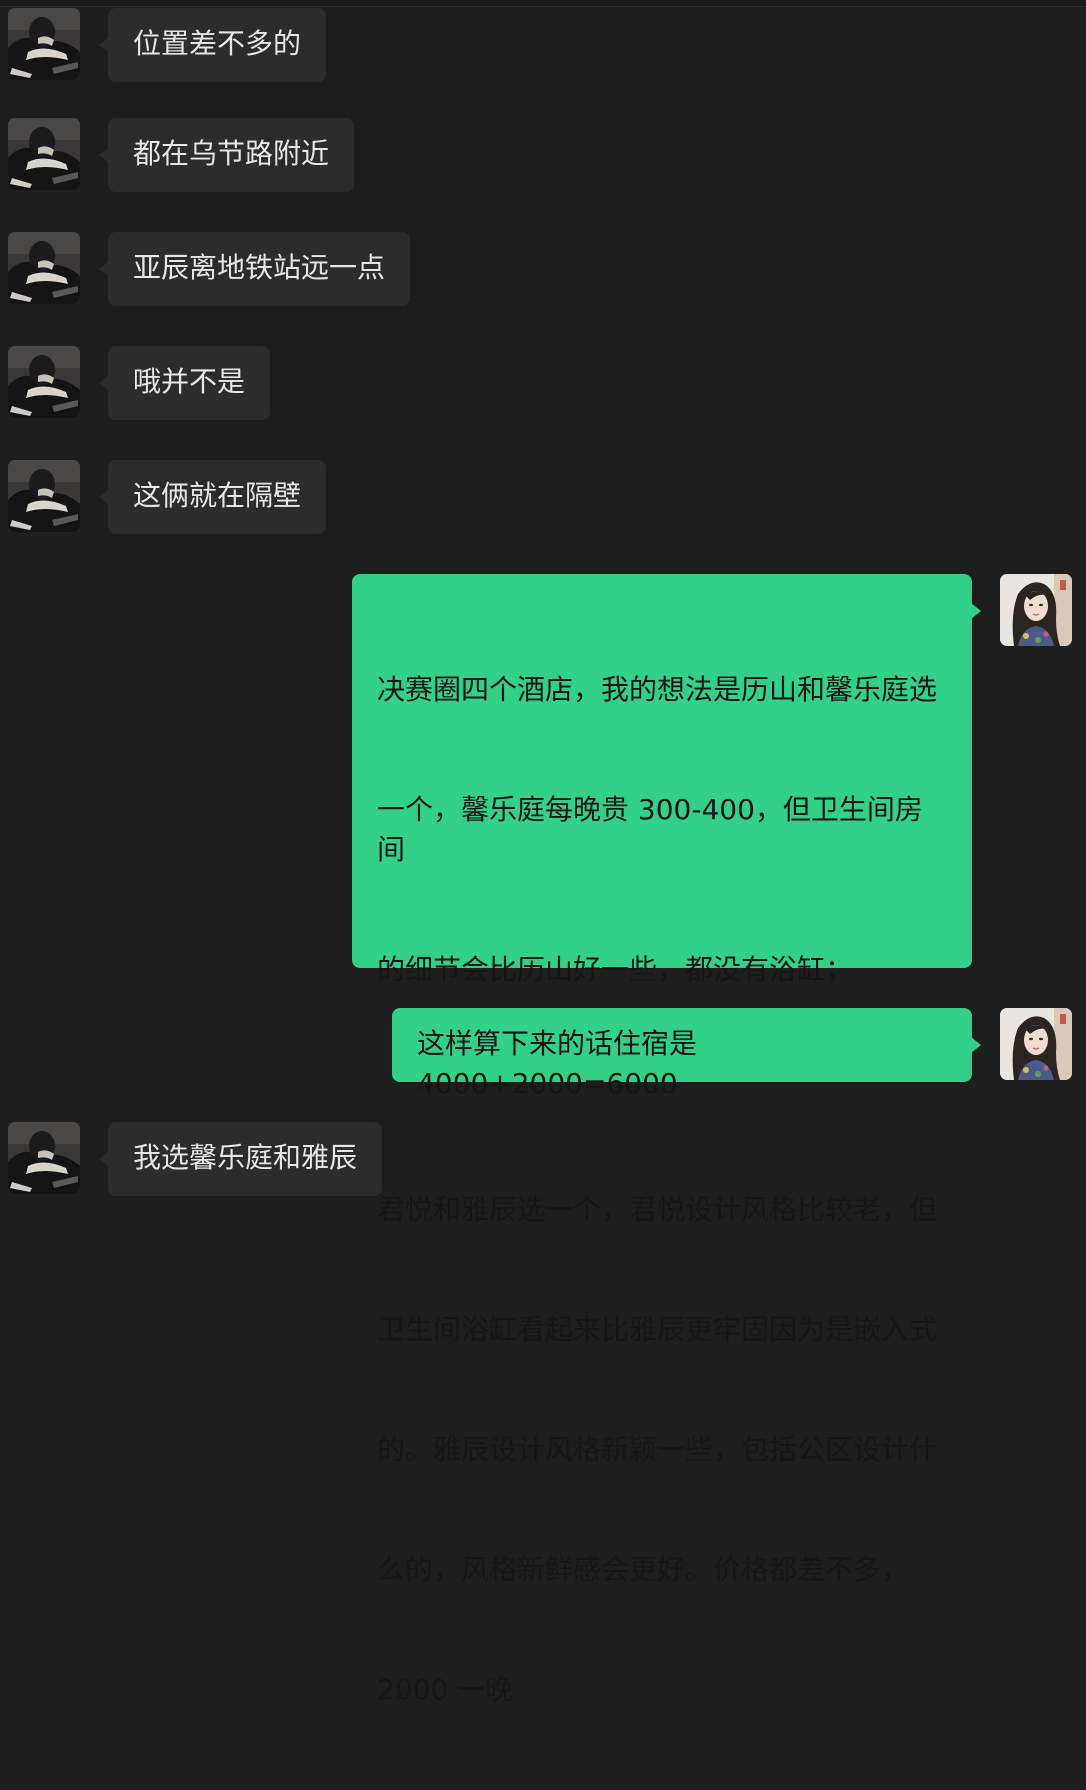 This screenshot has height=1790, width=1086. Describe the element at coordinates (254, 269) in the screenshot. I see `incoming-message-bubble: 亚辰离地铁站远一点` at that location.